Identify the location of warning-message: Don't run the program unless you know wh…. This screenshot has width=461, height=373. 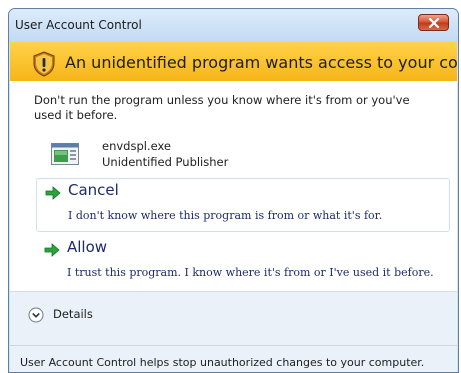
(222, 107).